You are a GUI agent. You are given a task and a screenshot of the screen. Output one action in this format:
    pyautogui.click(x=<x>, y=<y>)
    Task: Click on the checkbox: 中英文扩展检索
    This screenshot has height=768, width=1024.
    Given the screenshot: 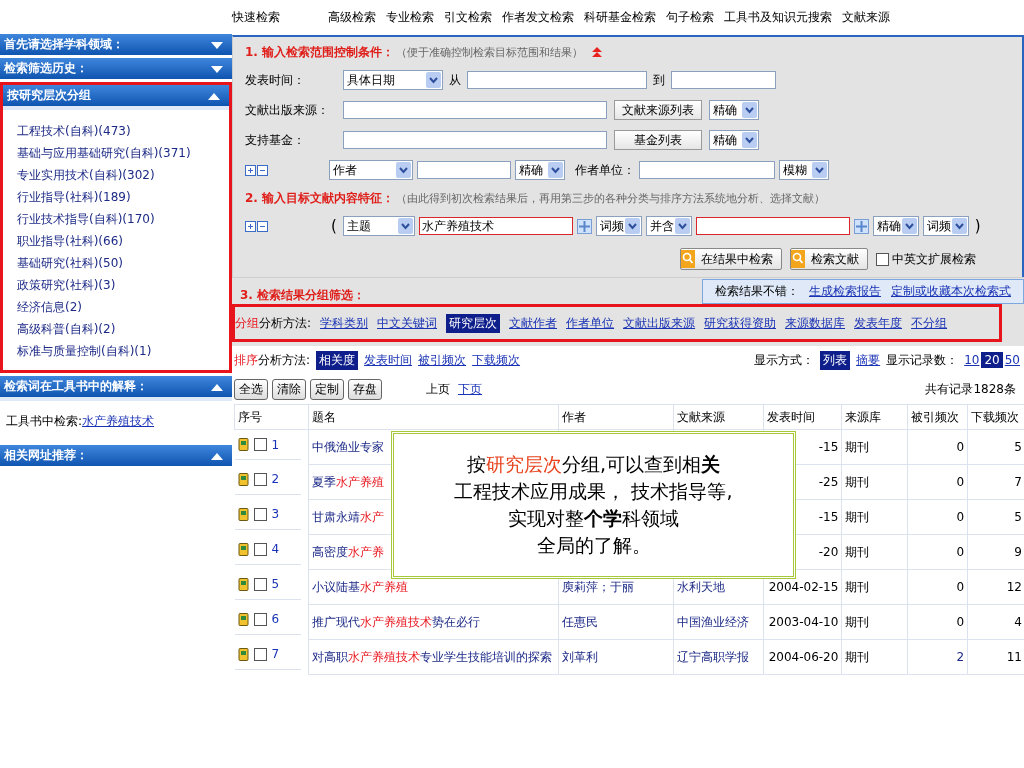 What is the action you would take?
    pyautogui.click(x=926, y=259)
    